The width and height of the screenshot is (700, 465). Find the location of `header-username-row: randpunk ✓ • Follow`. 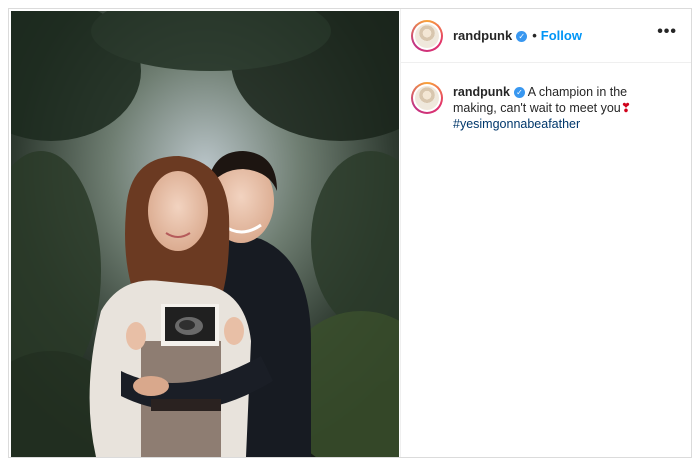

header-username-row: randpunk ✓ • Follow is located at coordinates (517, 35).